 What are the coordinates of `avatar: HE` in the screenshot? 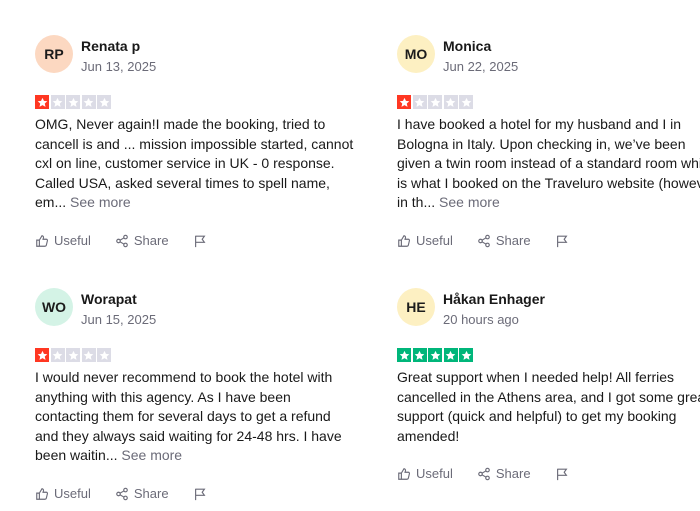 It's located at (416, 307).